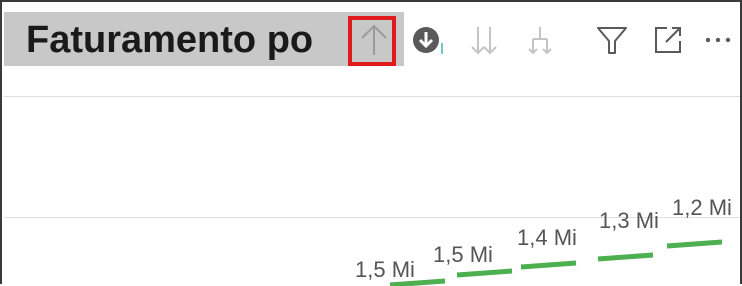 The height and width of the screenshot is (286, 742). What do you see at coordinates (702, 207) in the screenshot?
I see `data-label: 1,2 Mi` at bounding box center [702, 207].